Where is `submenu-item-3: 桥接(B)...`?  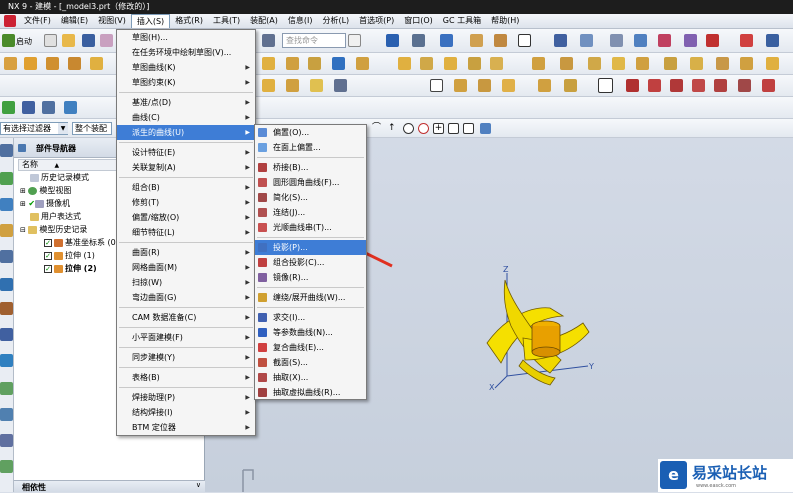 submenu-item-3: 桥接(B)... is located at coordinates (310, 167).